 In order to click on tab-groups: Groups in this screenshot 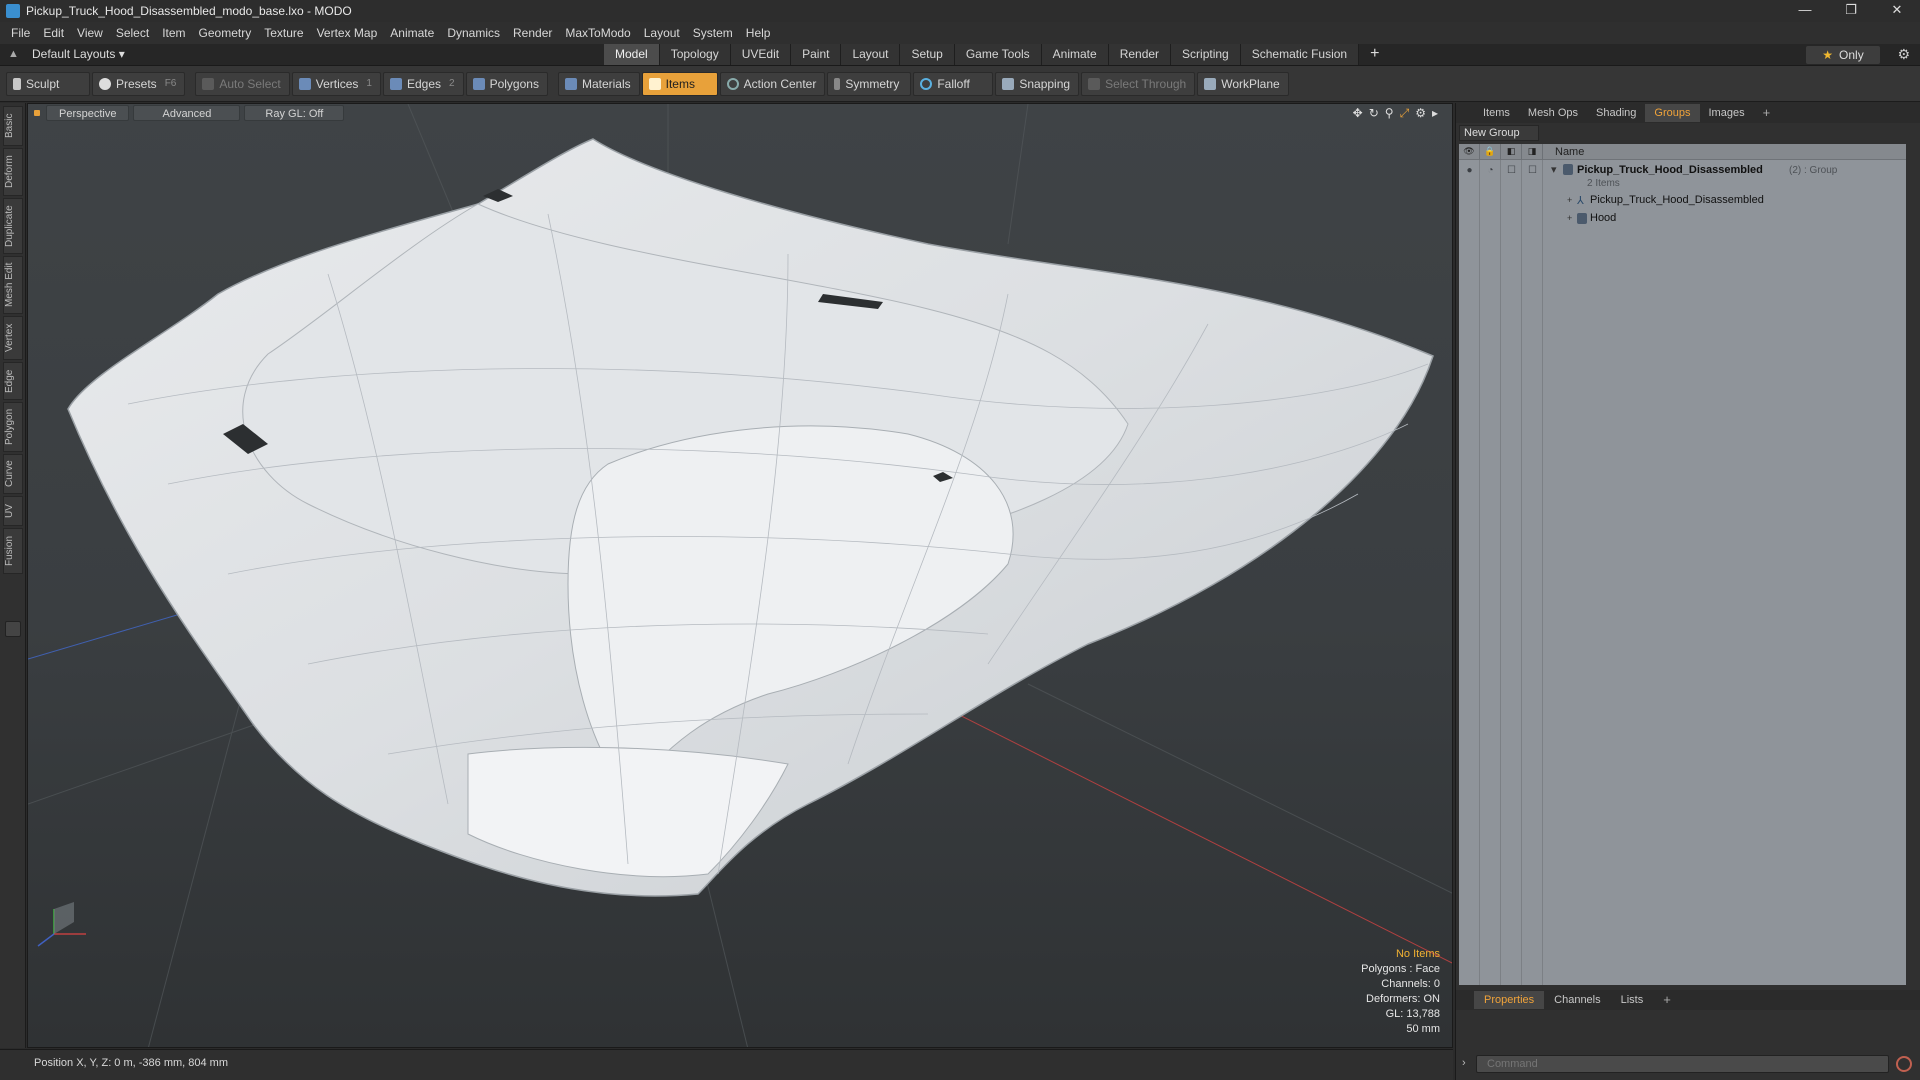, I will do `click(1672, 113)`.